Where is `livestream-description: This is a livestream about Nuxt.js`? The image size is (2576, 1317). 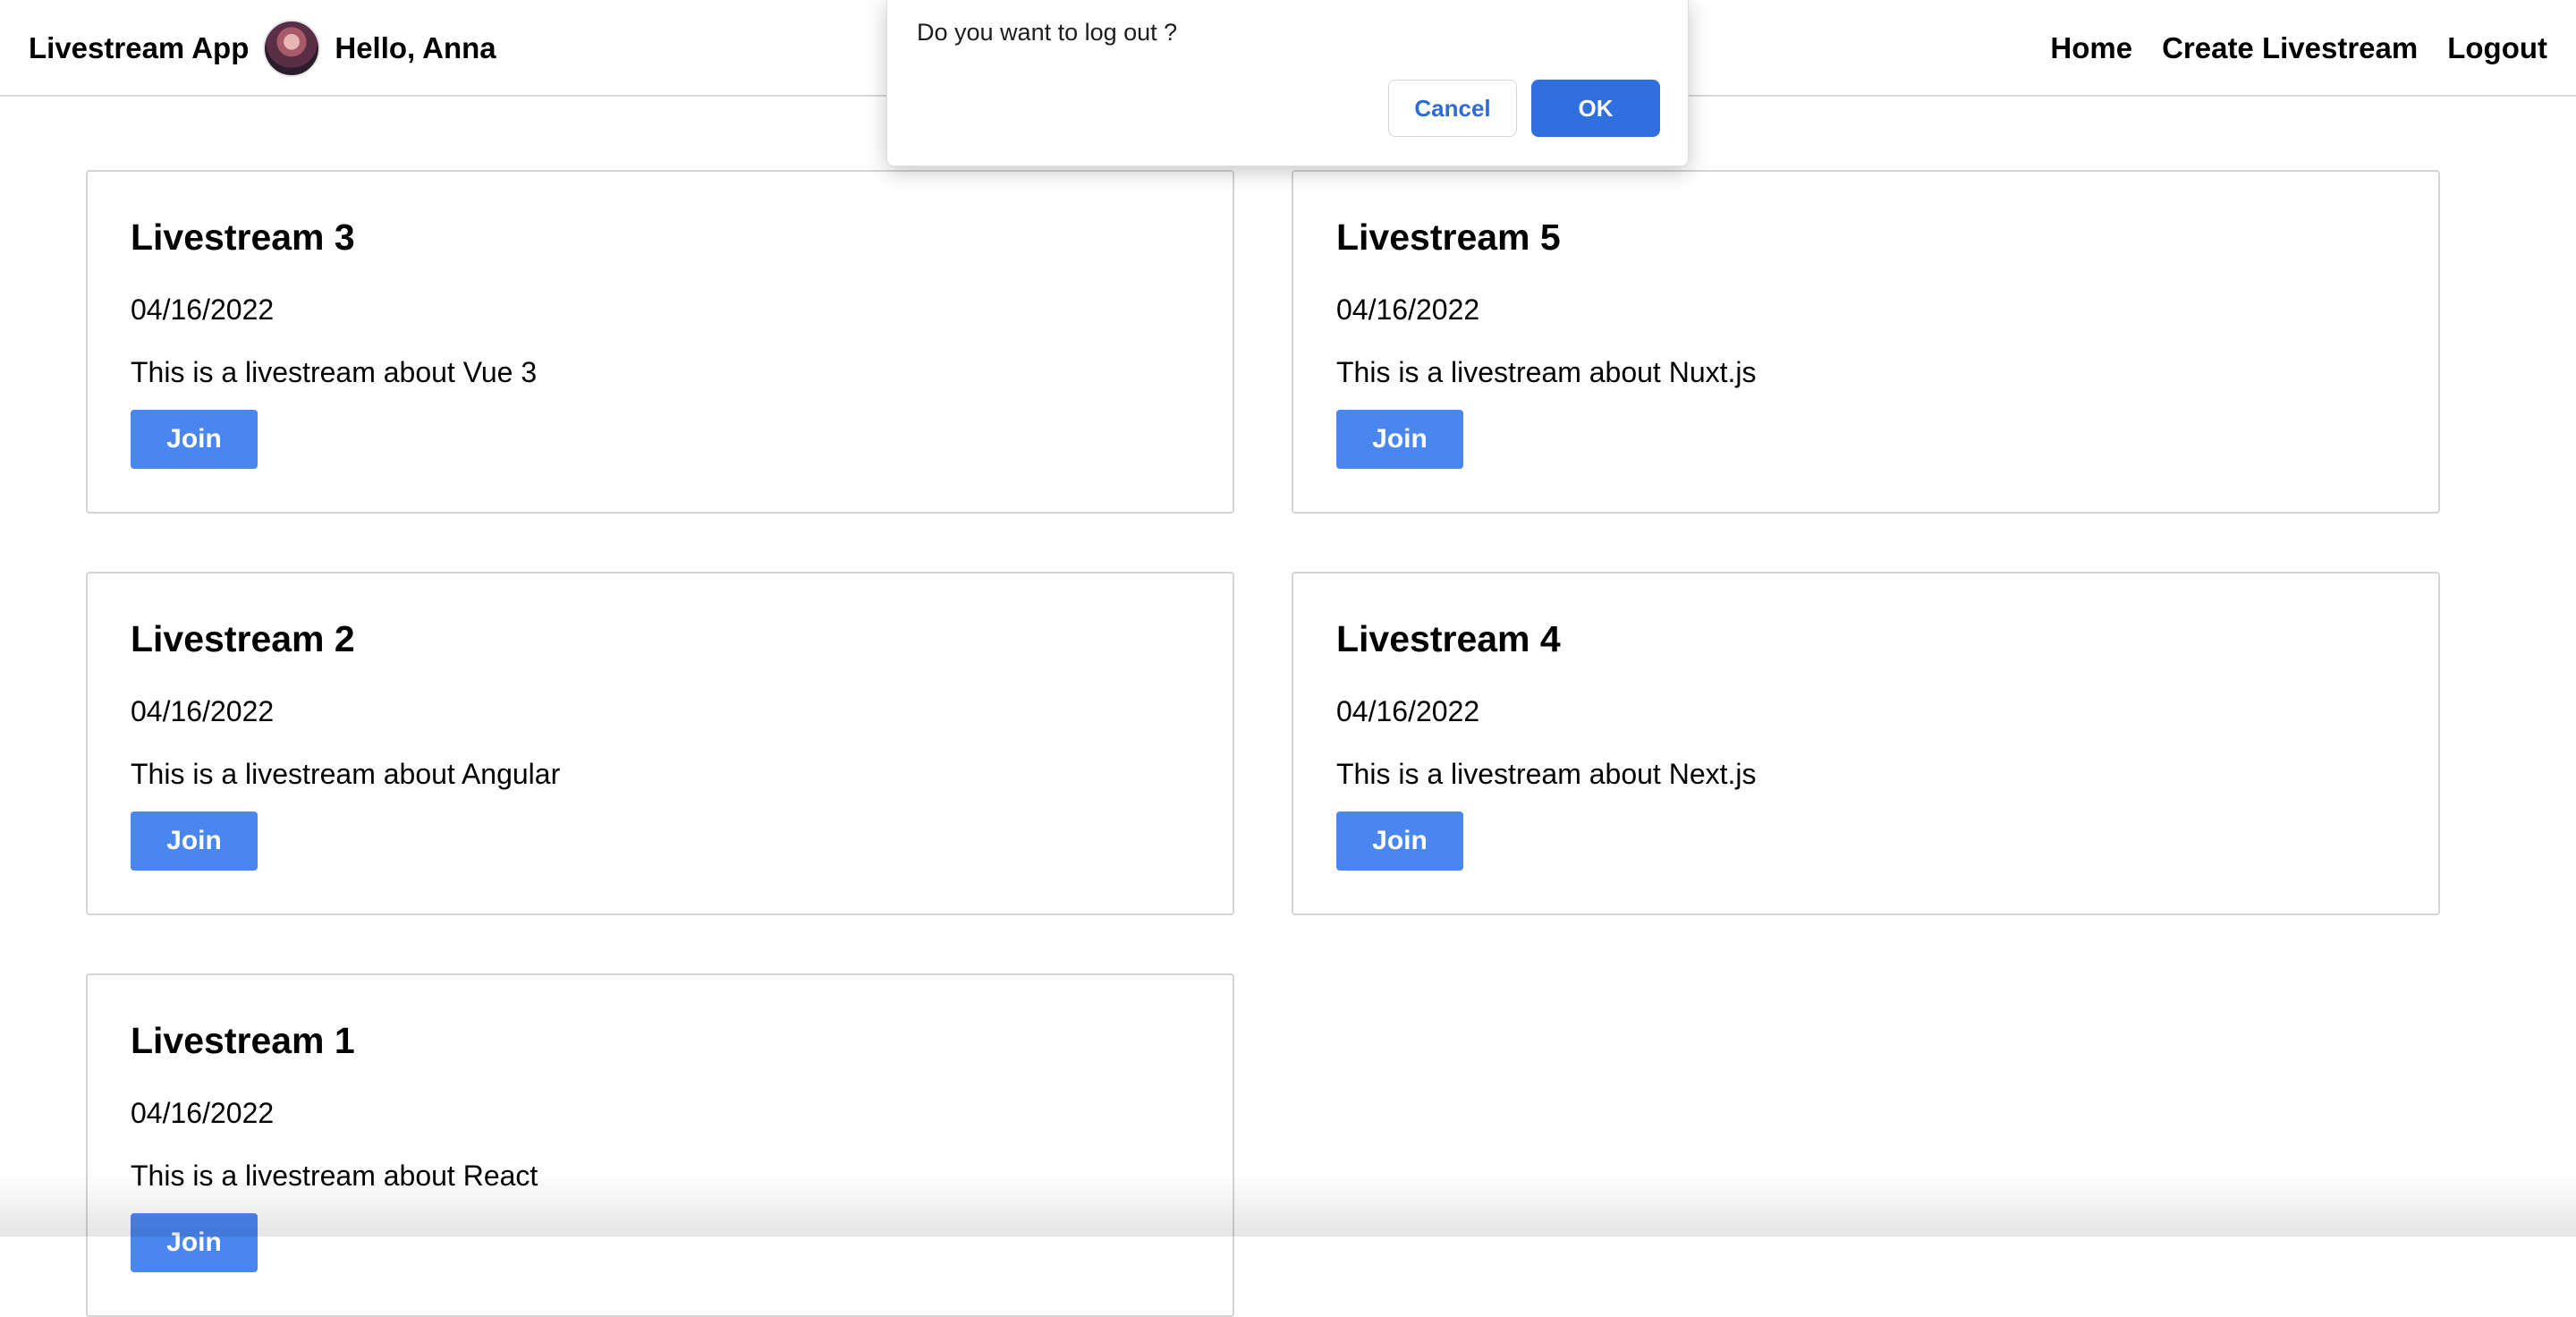
livestream-description: This is a livestream about Nuxt.js is located at coordinates (1546, 372).